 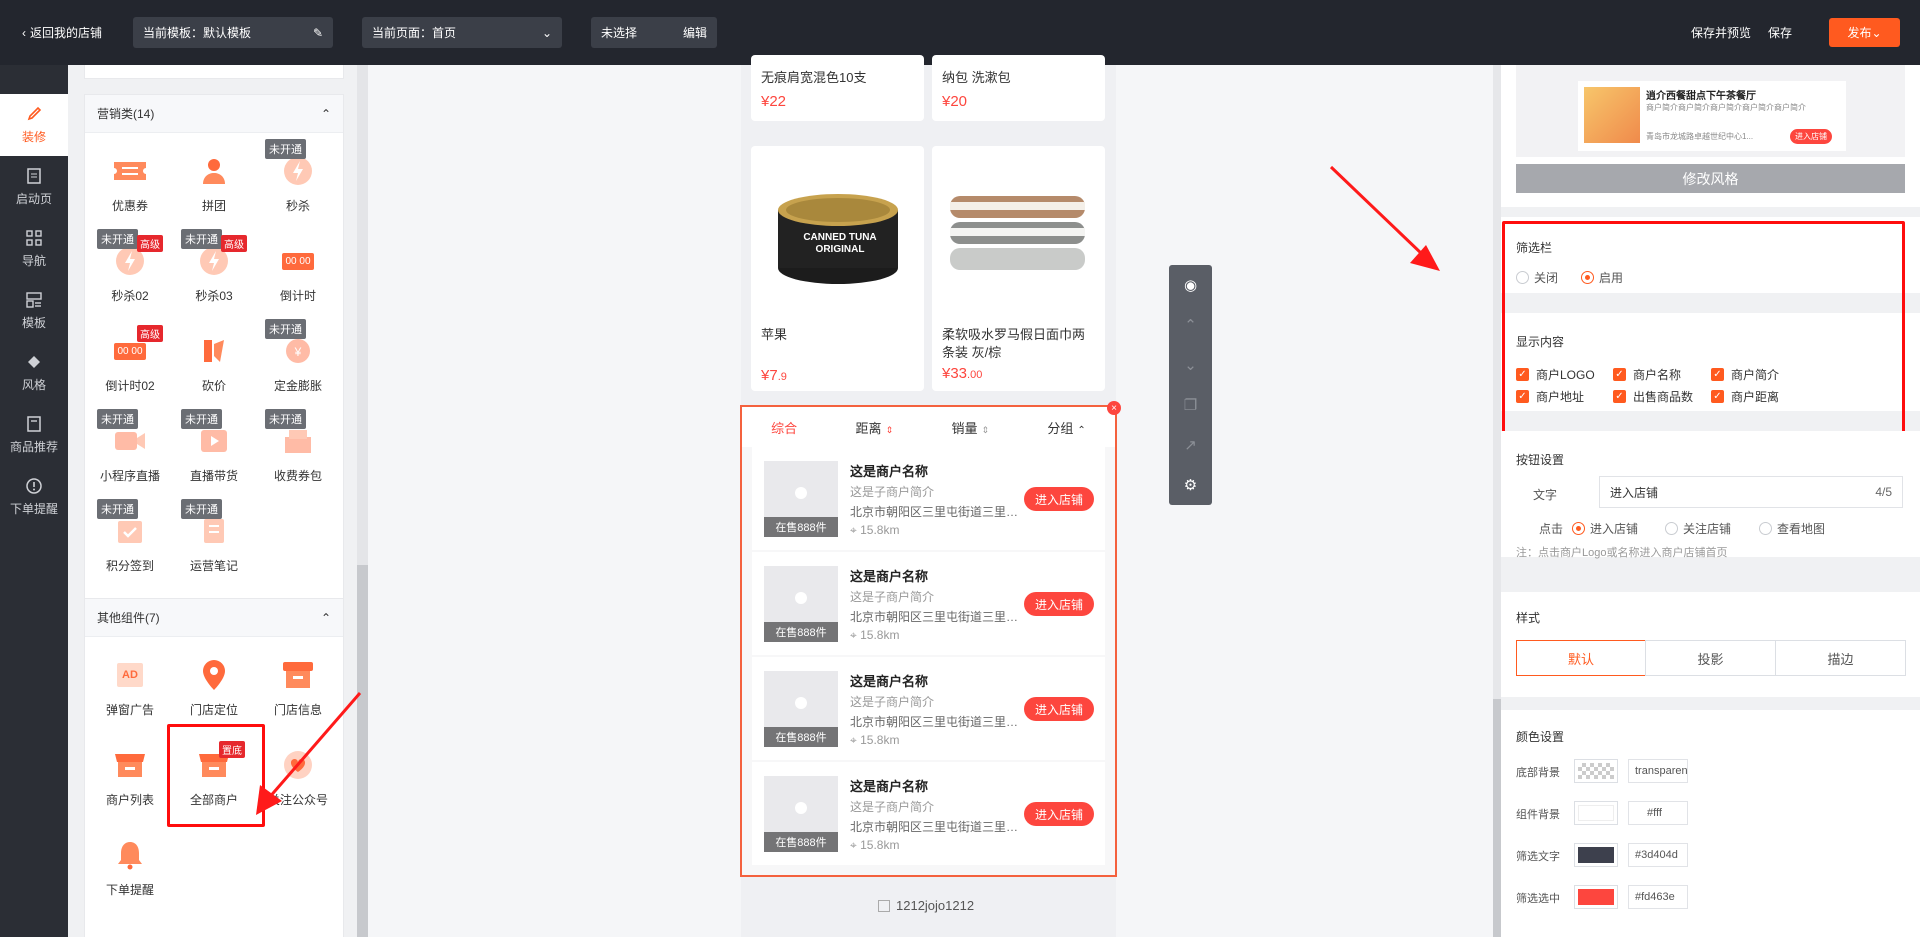 What do you see at coordinates (1384, 218) in the screenshot?
I see `annotation-arrows` at bounding box center [1384, 218].